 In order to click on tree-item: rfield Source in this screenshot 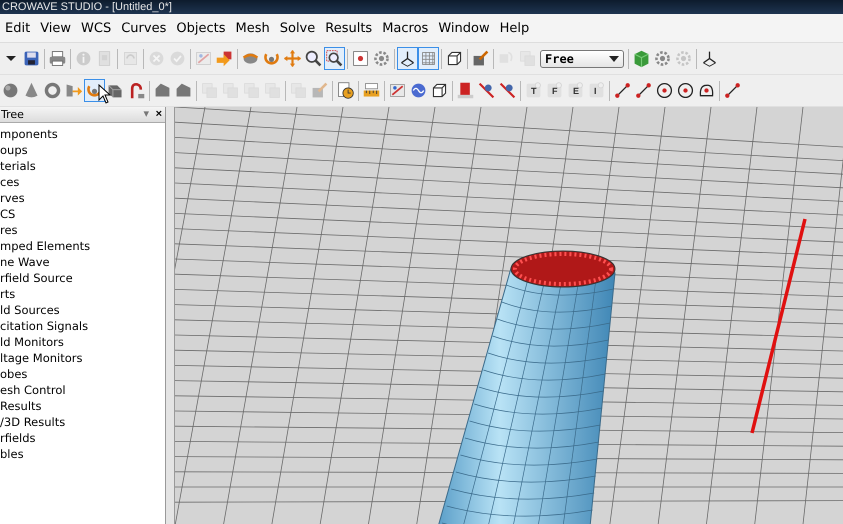, I will do `click(82, 278)`.